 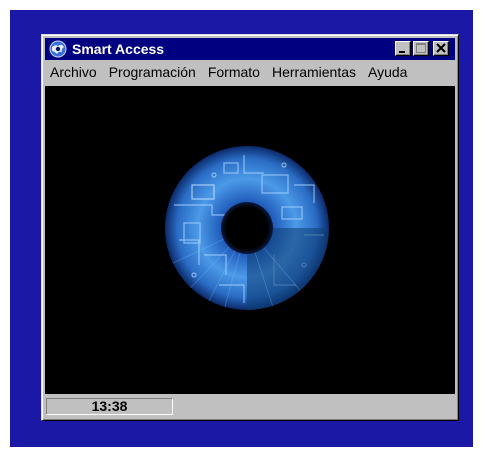 What do you see at coordinates (250, 407) in the screenshot?
I see `status-bar: 13:38` at bounding box center [250, 407].